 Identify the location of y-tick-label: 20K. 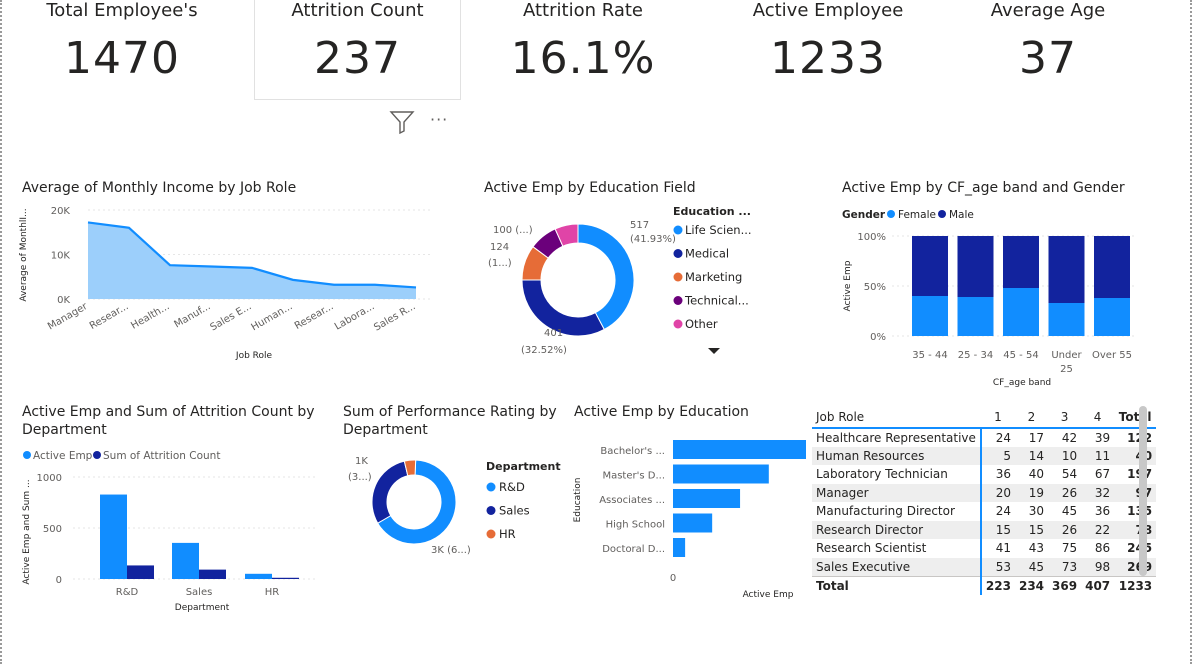
(61, 211).